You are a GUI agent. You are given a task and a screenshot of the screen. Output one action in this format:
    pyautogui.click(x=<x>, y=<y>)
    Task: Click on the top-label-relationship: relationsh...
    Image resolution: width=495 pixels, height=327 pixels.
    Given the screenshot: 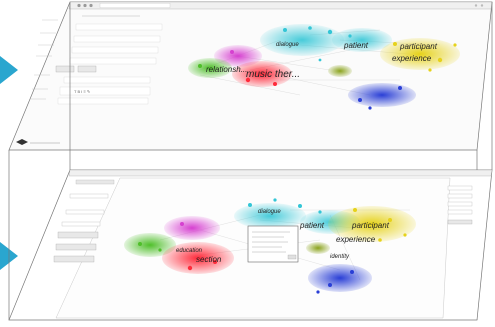 What is the action you would take?
    pyautogui.click(x=226, y=69)
    